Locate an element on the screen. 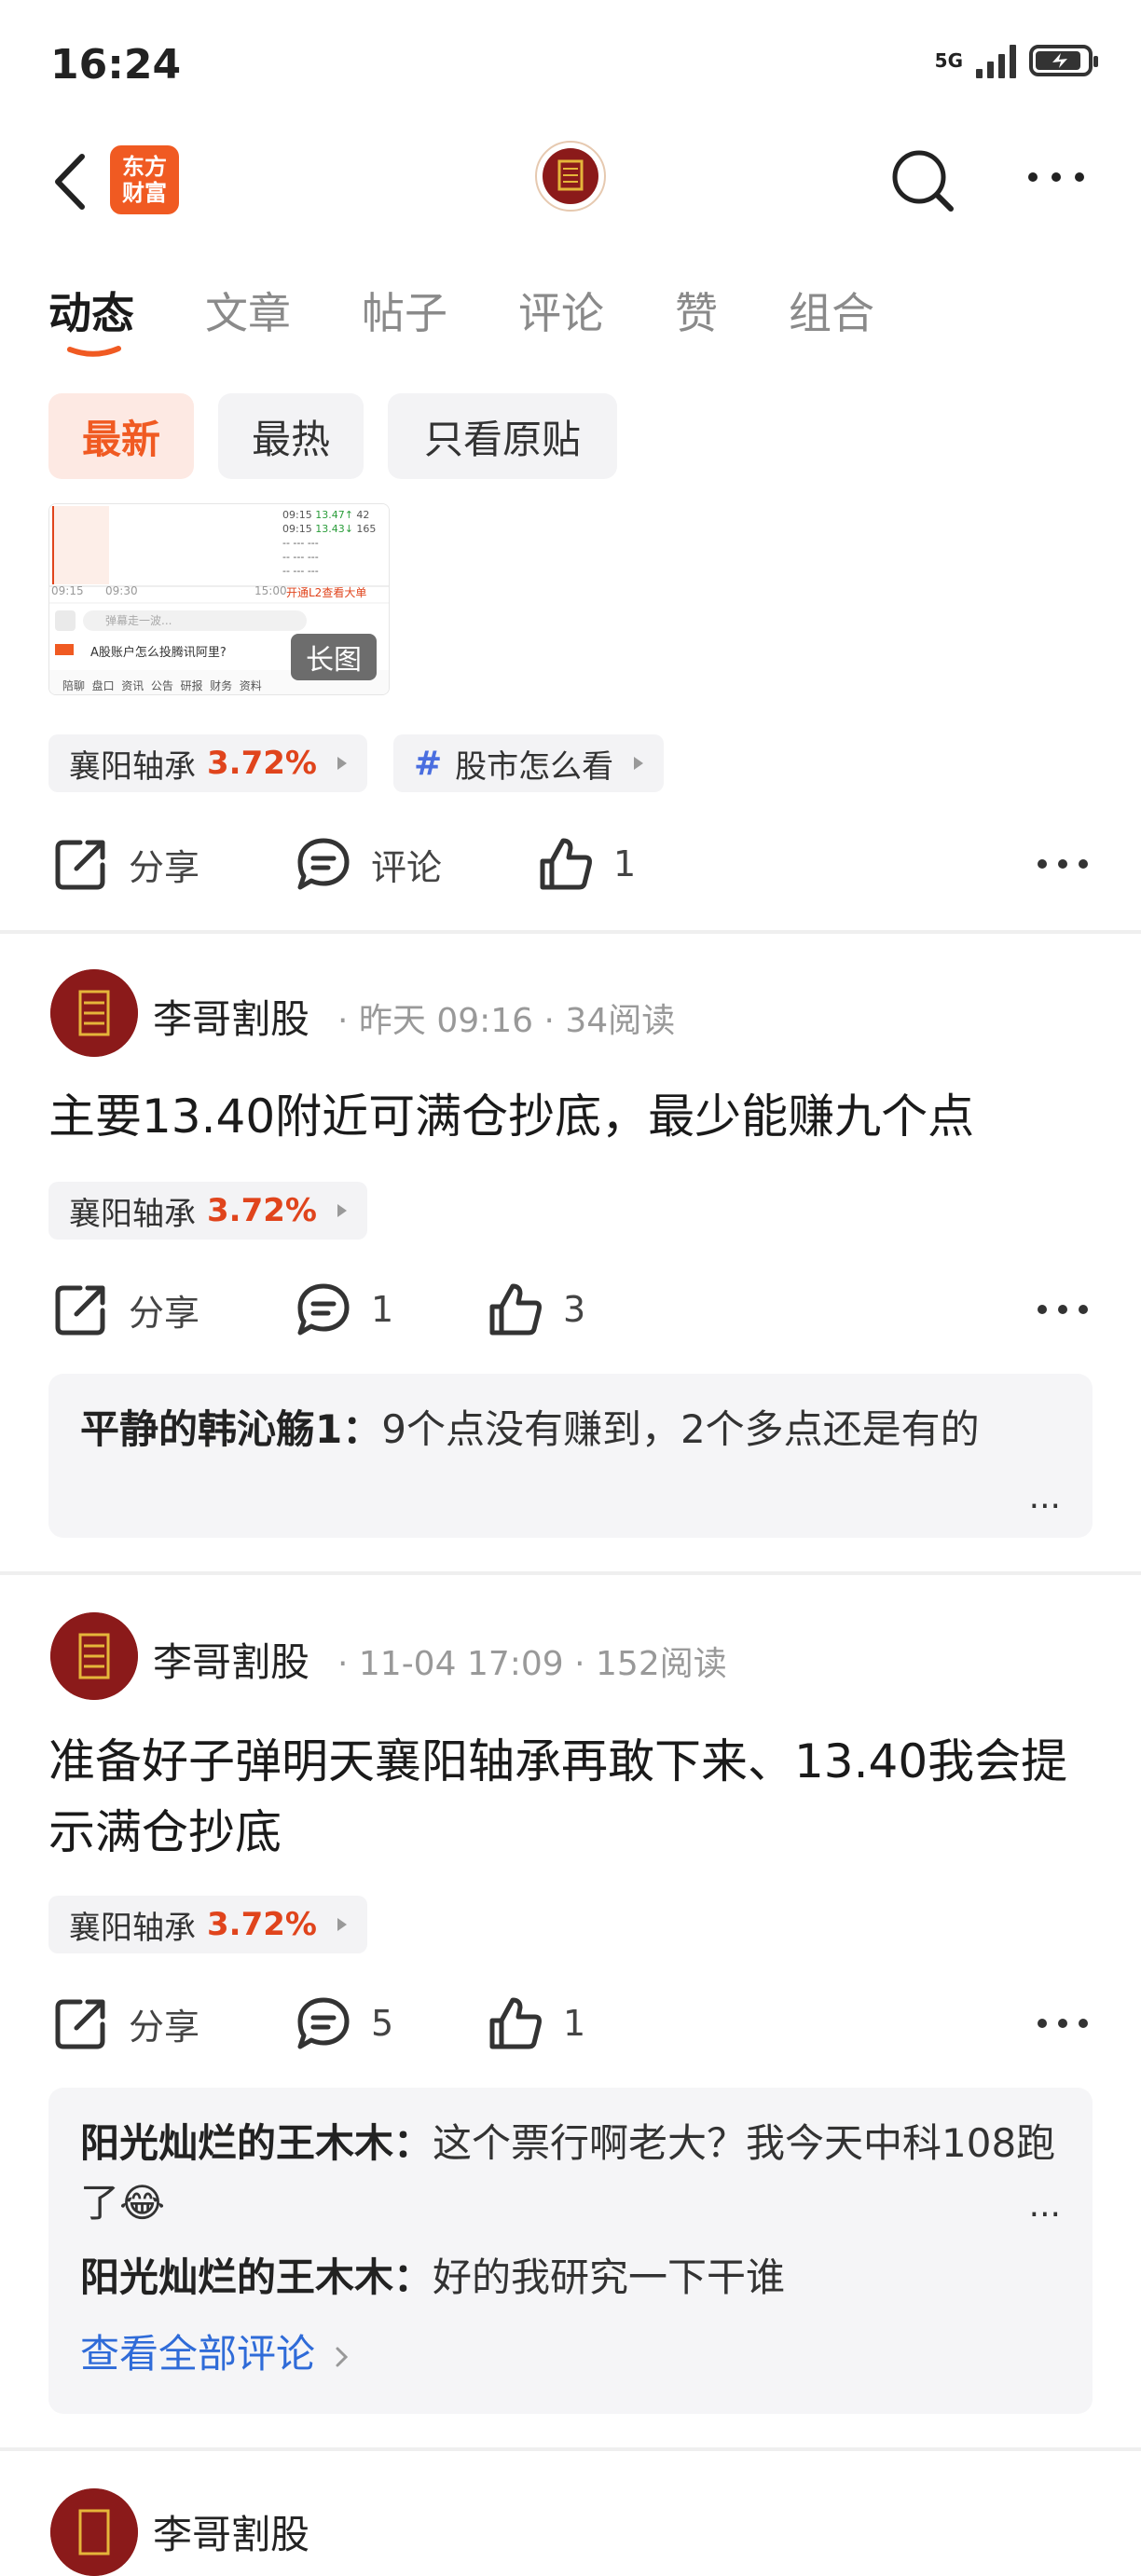 The width and height of the screenshot is (1141, 2576). thumb-time-end: 15:00 is located at coordinates (271, 590).